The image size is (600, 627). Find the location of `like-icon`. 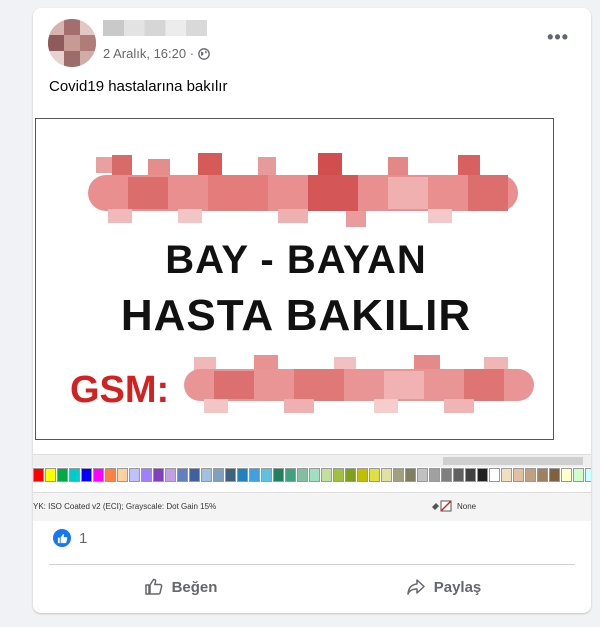

like-icon is located at coordinates (62, 538).